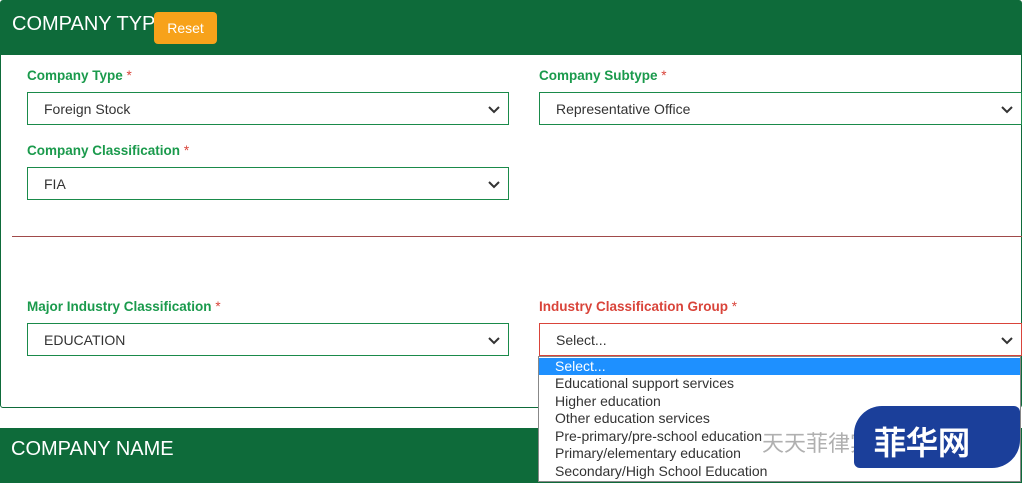 Image resolution: width=1022 pixels, height=483 pixels. I want to click on watermark: 天天菲律宾 菲华网, so click(877, 437).